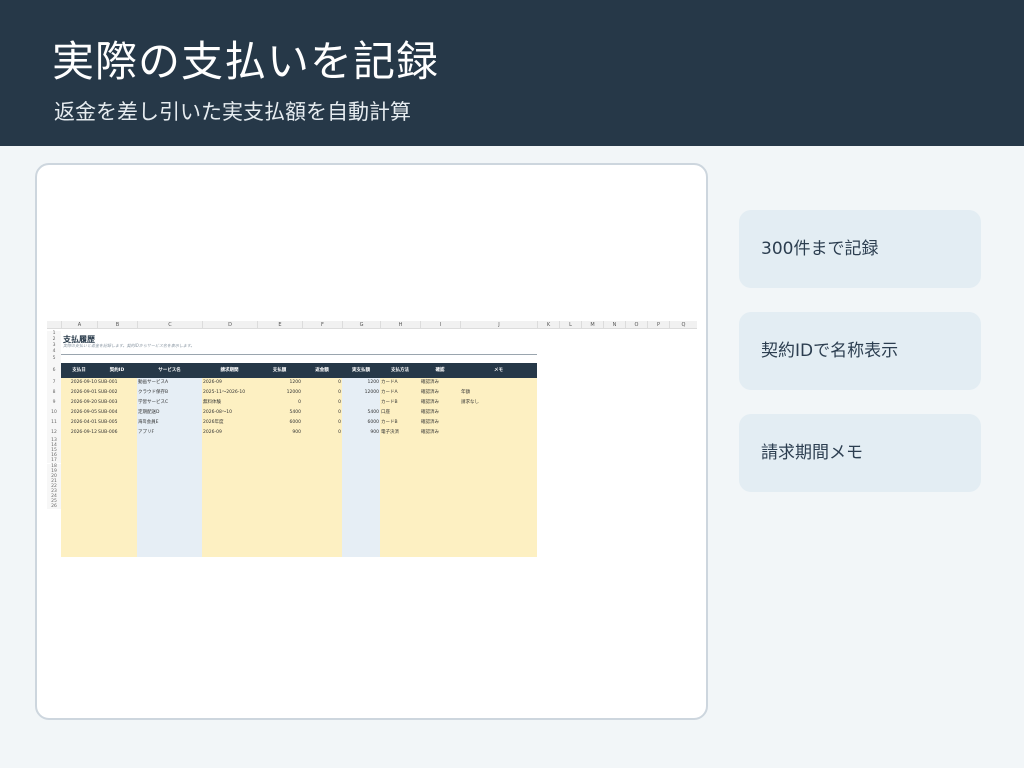 The image size is (1024, 768). What do you see at coordinates (117, 403) in the screenshot?
I see `table-cell: SUB-003` at bounding box center [117, 403].